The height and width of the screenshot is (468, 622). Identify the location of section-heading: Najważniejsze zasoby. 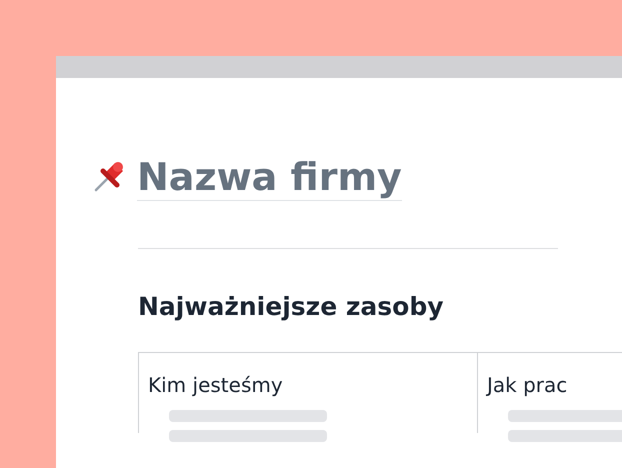
(291, 307).